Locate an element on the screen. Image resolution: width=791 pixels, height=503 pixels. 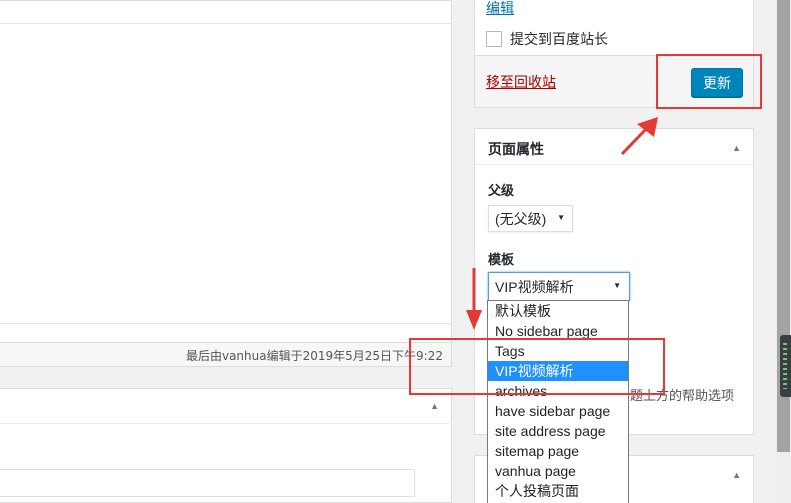
annotation-arrow-down-icon is located at coordinates (474, 299).